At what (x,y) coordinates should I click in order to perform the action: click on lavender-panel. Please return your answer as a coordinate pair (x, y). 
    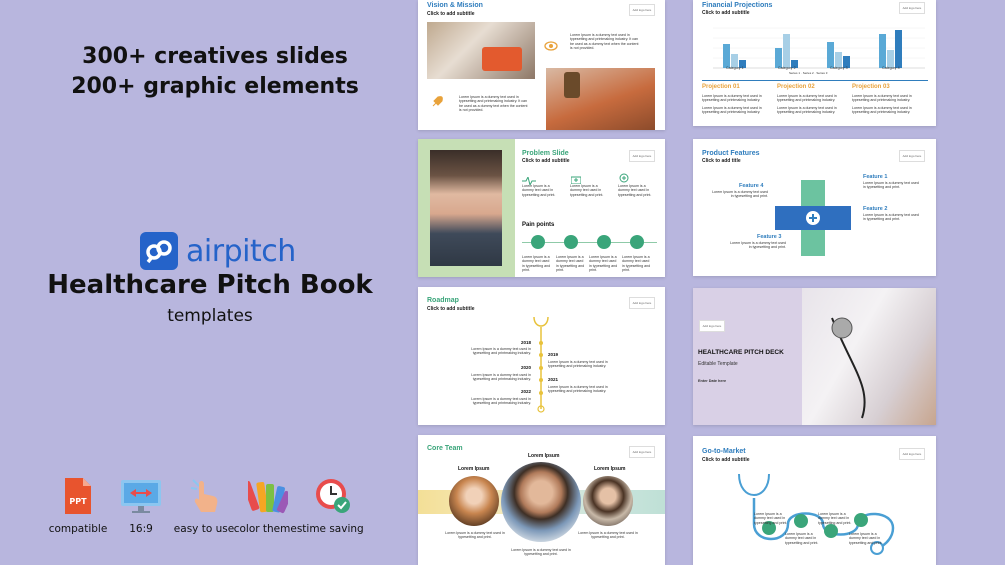
    Looking at the image, I should click on (747, 356).